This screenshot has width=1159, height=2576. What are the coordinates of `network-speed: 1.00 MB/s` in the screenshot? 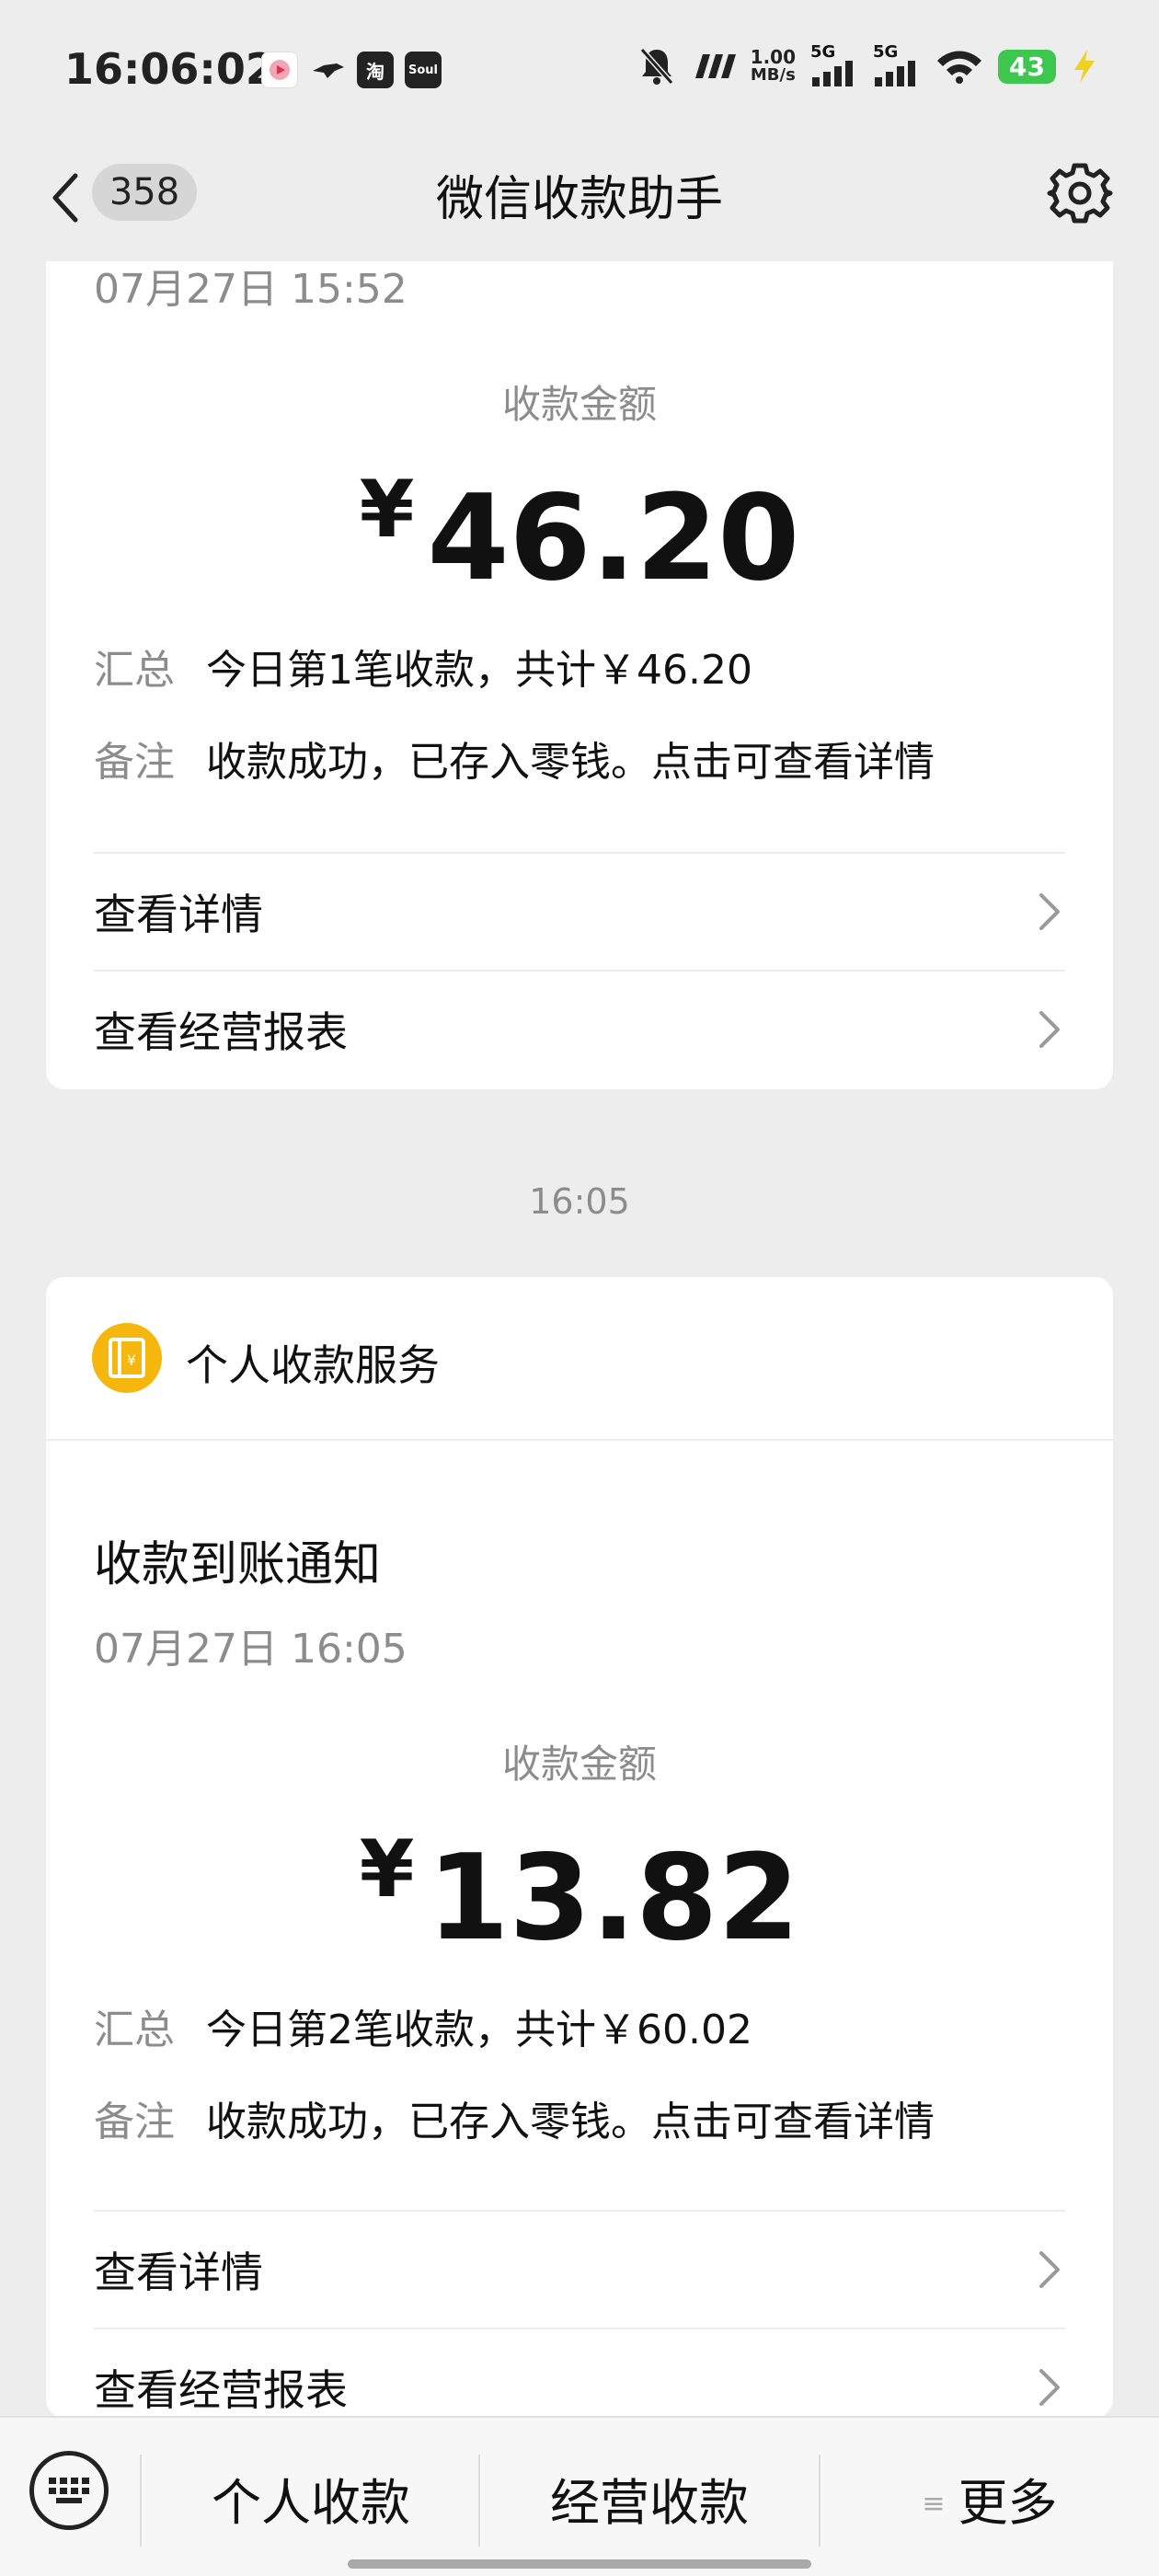 It's located at (773, 65).